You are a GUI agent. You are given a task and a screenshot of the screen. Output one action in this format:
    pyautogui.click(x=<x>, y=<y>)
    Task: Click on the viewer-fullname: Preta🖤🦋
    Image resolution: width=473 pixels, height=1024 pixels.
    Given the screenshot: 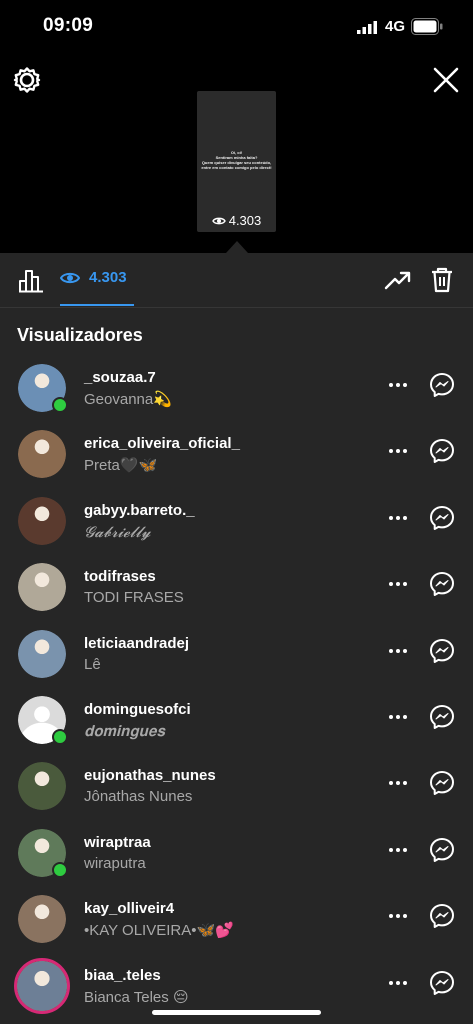 What is the action you would take?
    pyautogui.click(x=121, y=466)
    